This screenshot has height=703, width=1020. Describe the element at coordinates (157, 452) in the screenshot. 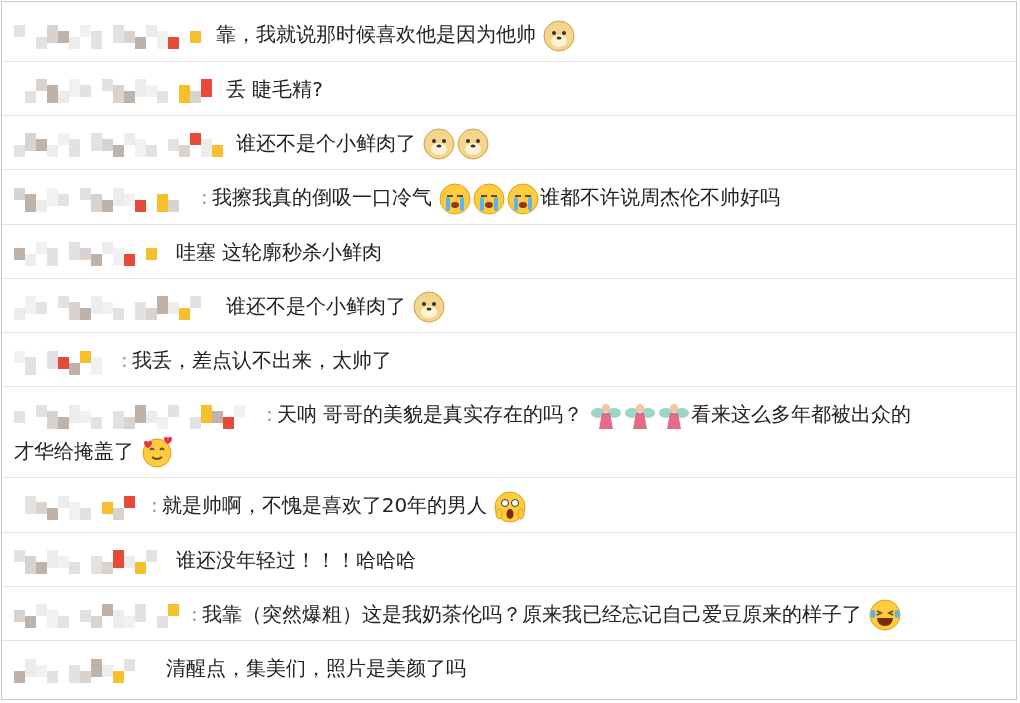

I see `smiling-face-hearts-icon` at that location.